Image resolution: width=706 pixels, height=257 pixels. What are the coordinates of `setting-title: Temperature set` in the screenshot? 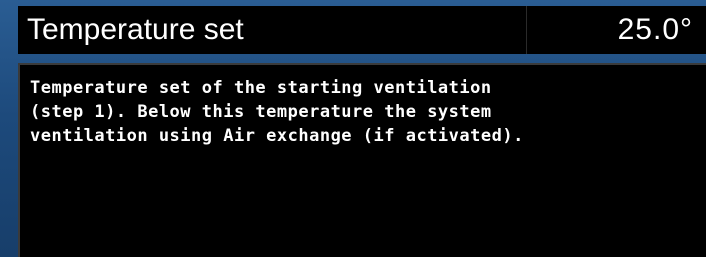 It's located at (135, 29).